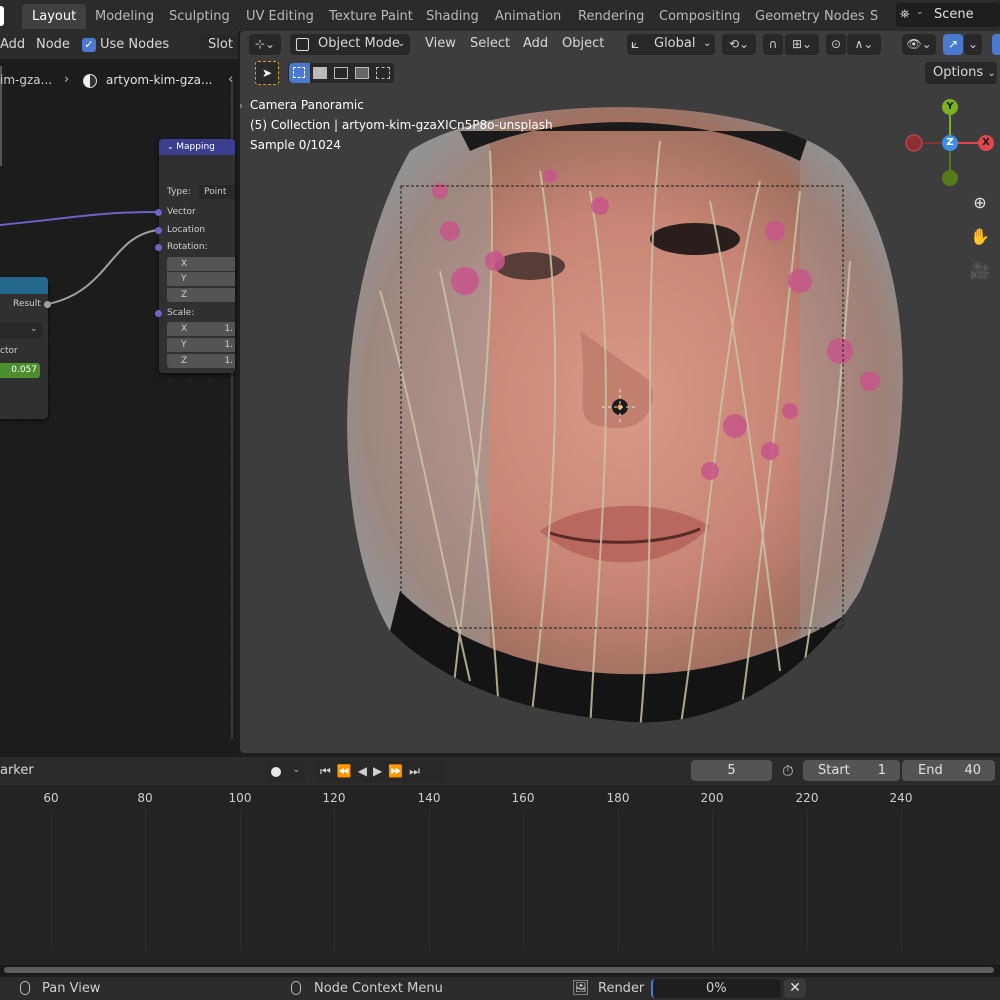 The width and height of the screenshot is (1000, 1000). Describe the element at coordinates (265, 44) in the screenshot. I see `editor-type-icon: ⊹⌄` at that location.